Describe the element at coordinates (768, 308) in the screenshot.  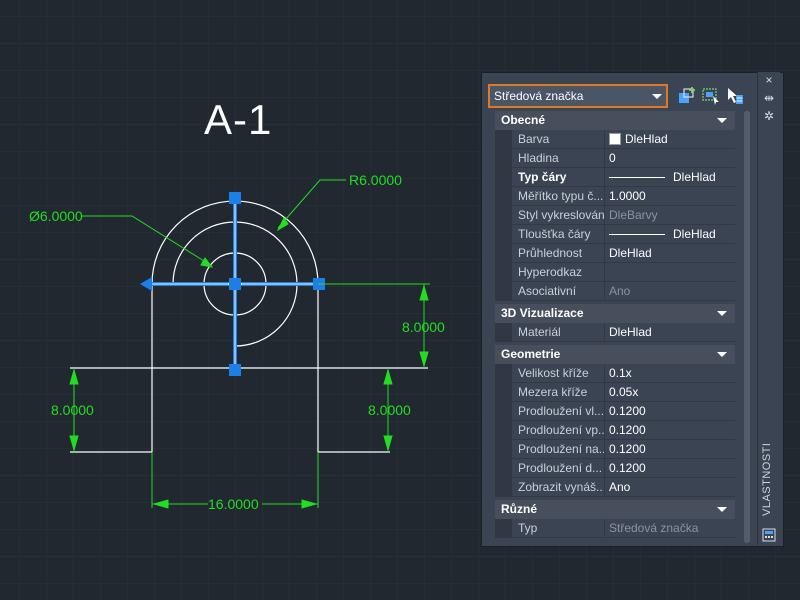
I see `palette-titlebar: × ⇹ ✲ VLASTNOSTI` at that location.